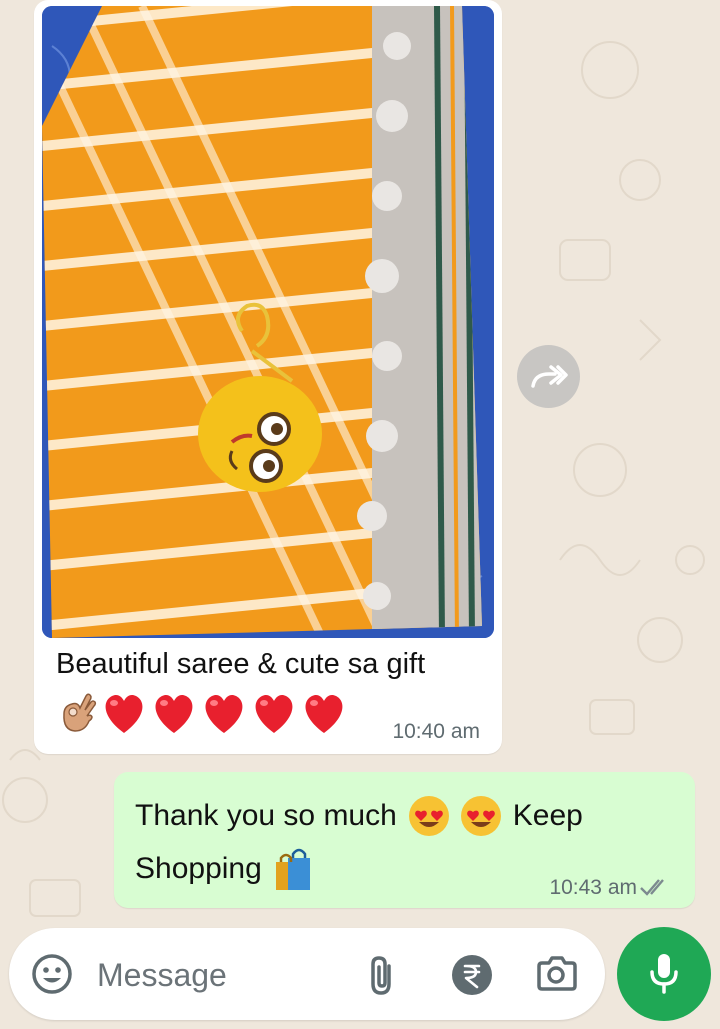  I want to click on message-compose-bar, so click(307, 974).